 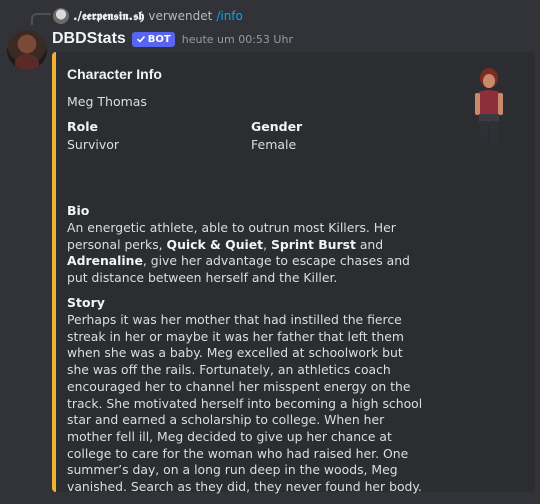 What do you see at coordinates (159, 39) in the screenshot?
I see `bot-badge-label: BOT` at bounding box center [159, 39].